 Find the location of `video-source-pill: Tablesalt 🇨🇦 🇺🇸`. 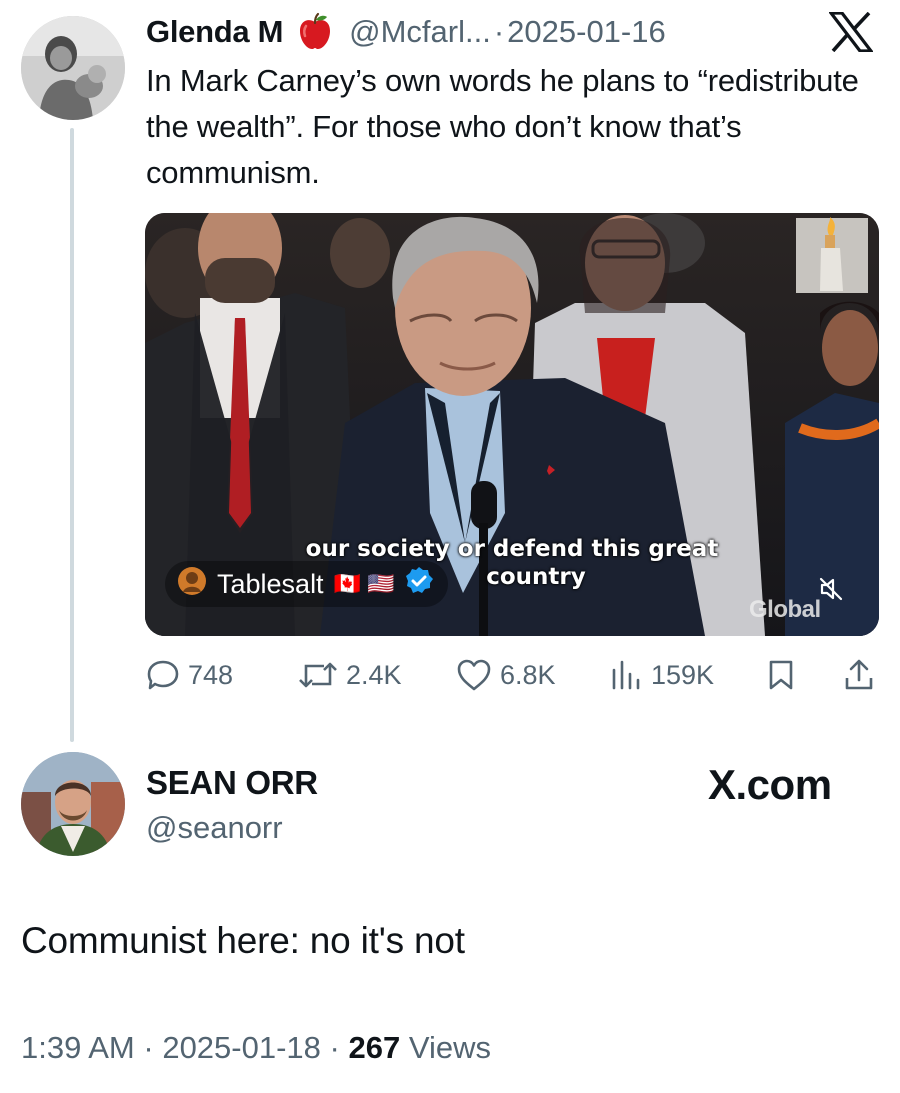

video-source-pill: Tablesalt 🇨🇦 🇺🇸 is located at coordinates (307, 584).